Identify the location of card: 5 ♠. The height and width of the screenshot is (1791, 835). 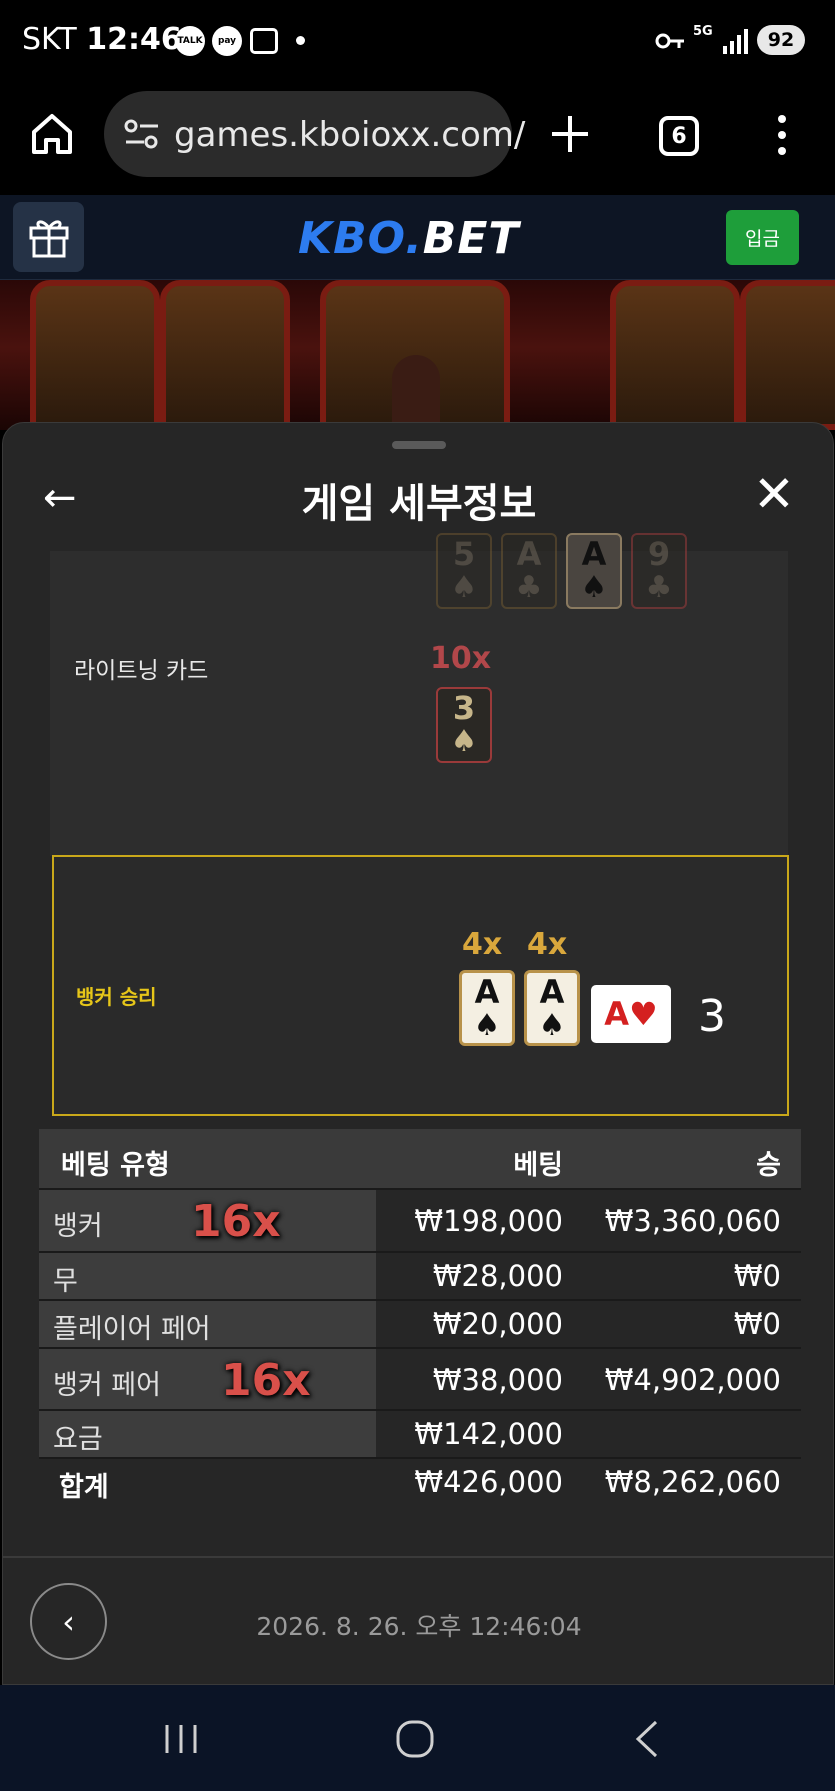
(464, 571).